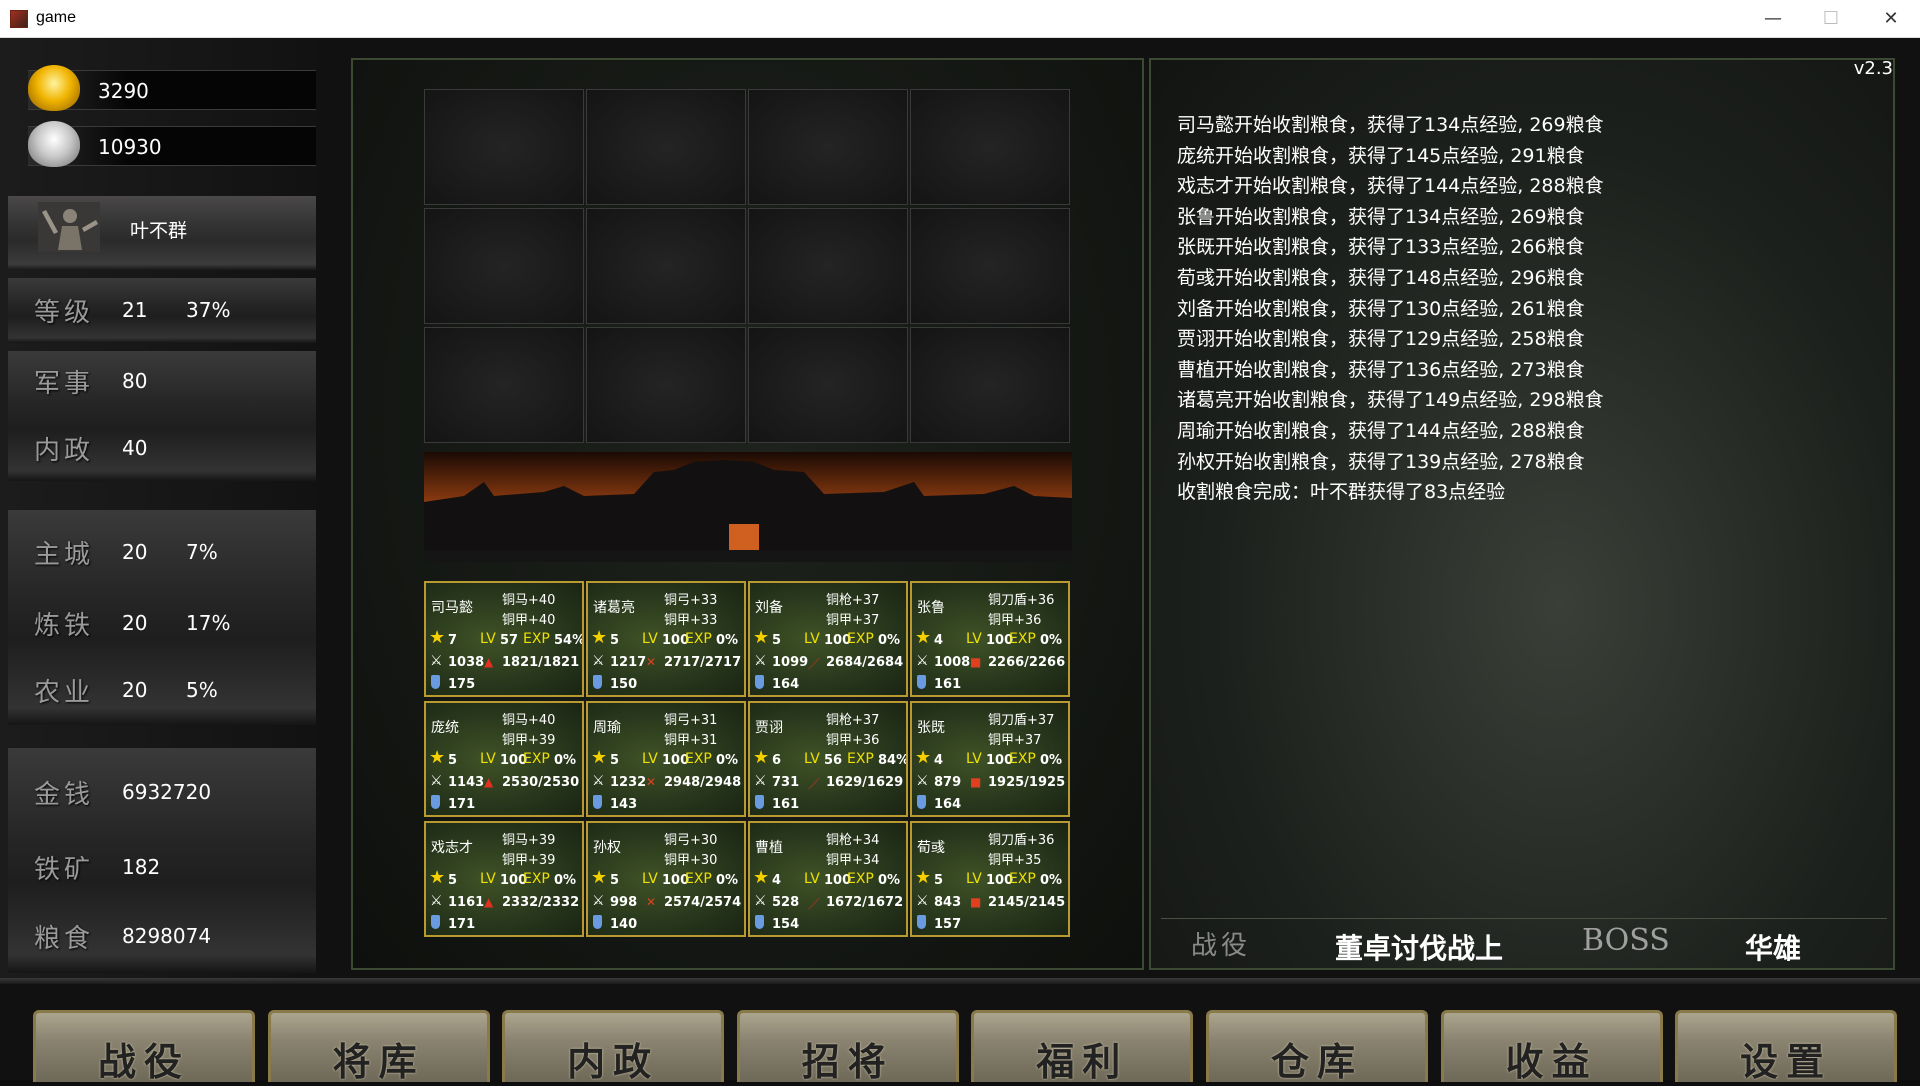 The height and width of the screenshot is (1086, 1920). Describe the element at coordinates (948, 924) in the screenshot. I see `defense-value: 157` at that location.